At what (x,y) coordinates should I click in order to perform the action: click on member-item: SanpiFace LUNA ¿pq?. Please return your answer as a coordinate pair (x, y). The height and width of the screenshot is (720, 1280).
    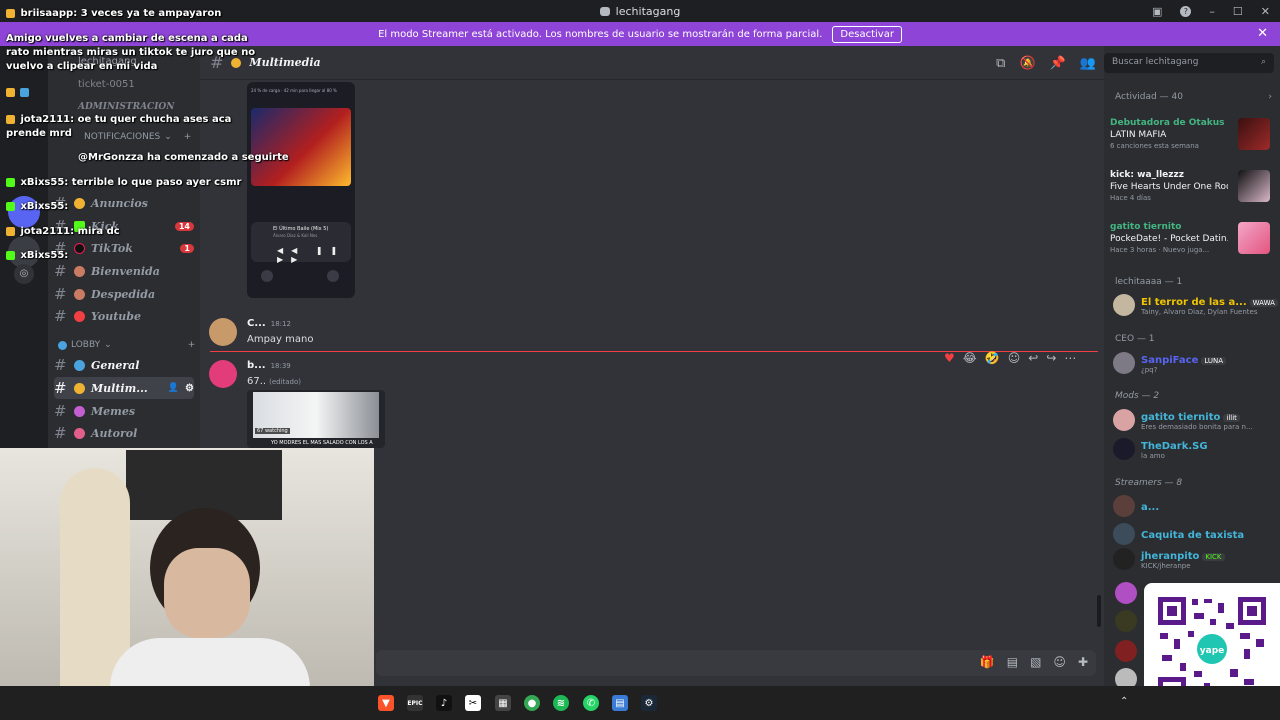
    Looking at the image, I should click on (1195, 363).